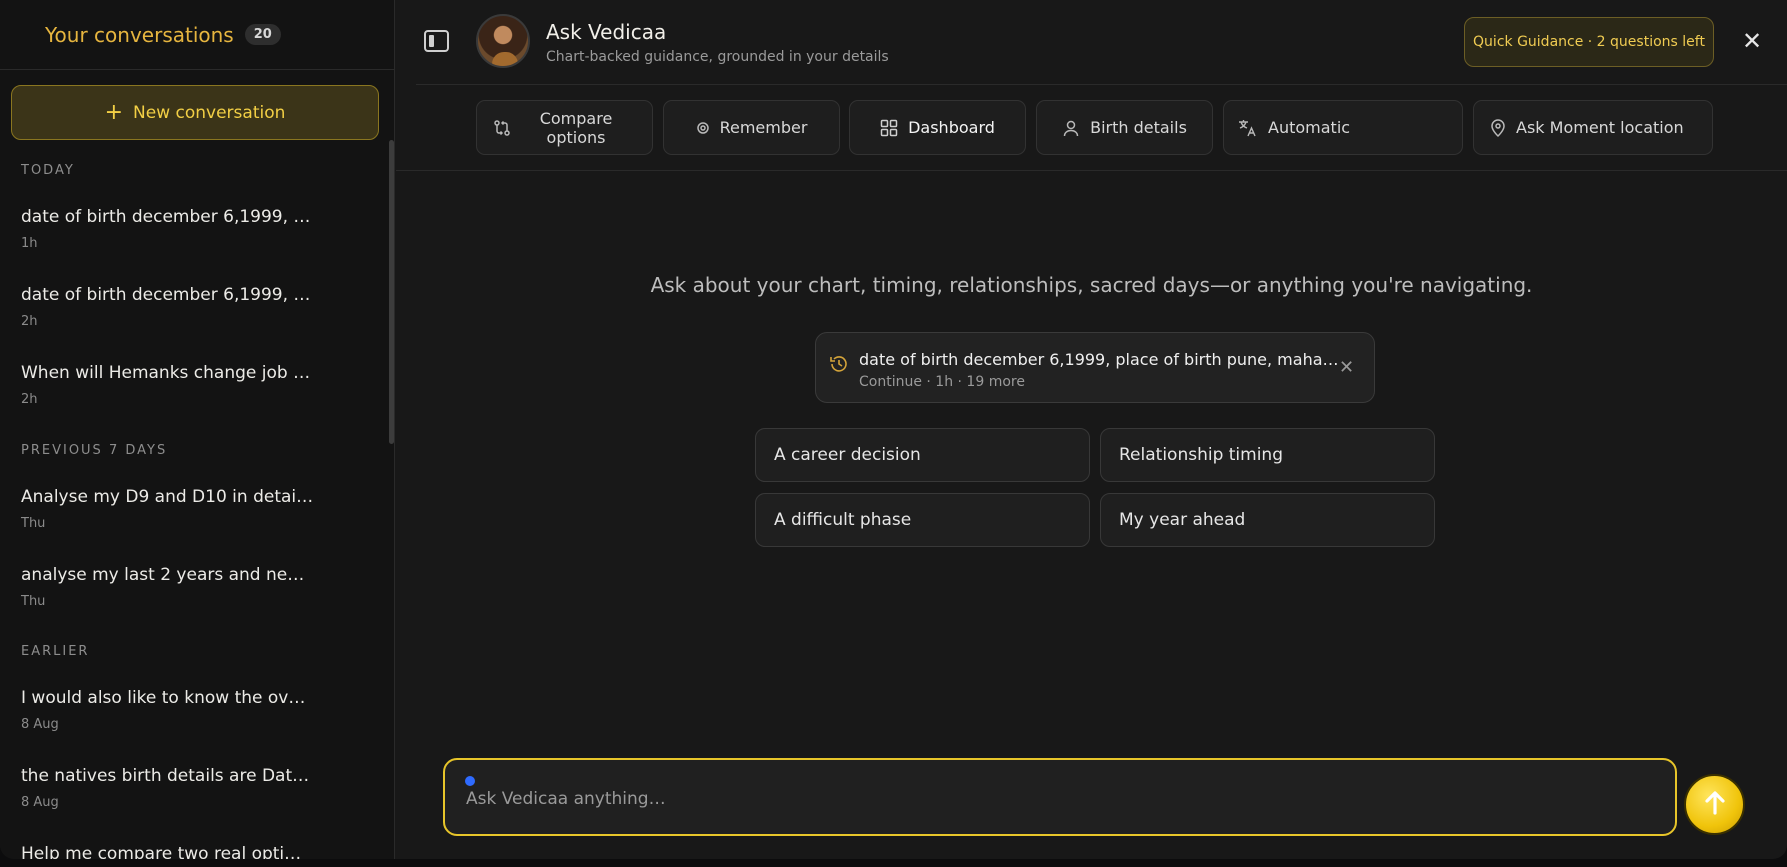  What do you see at coordinates (171, 710) in the screenshot?
I see `conversation-item: I would also like to know the ov… 8 Aug` at bounding box center [171, 710].